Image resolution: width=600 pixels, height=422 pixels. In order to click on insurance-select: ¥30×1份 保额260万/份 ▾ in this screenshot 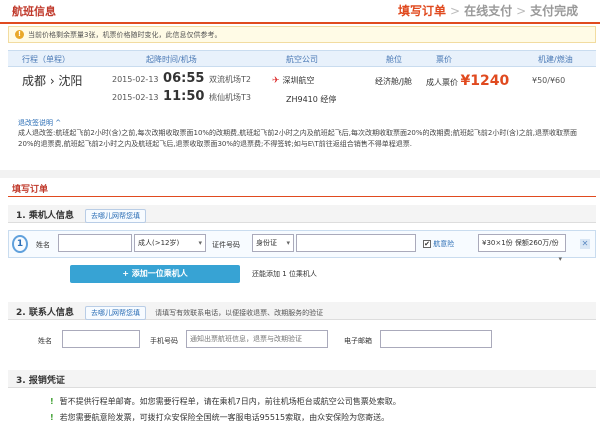, I will do `click(522, 248)`.